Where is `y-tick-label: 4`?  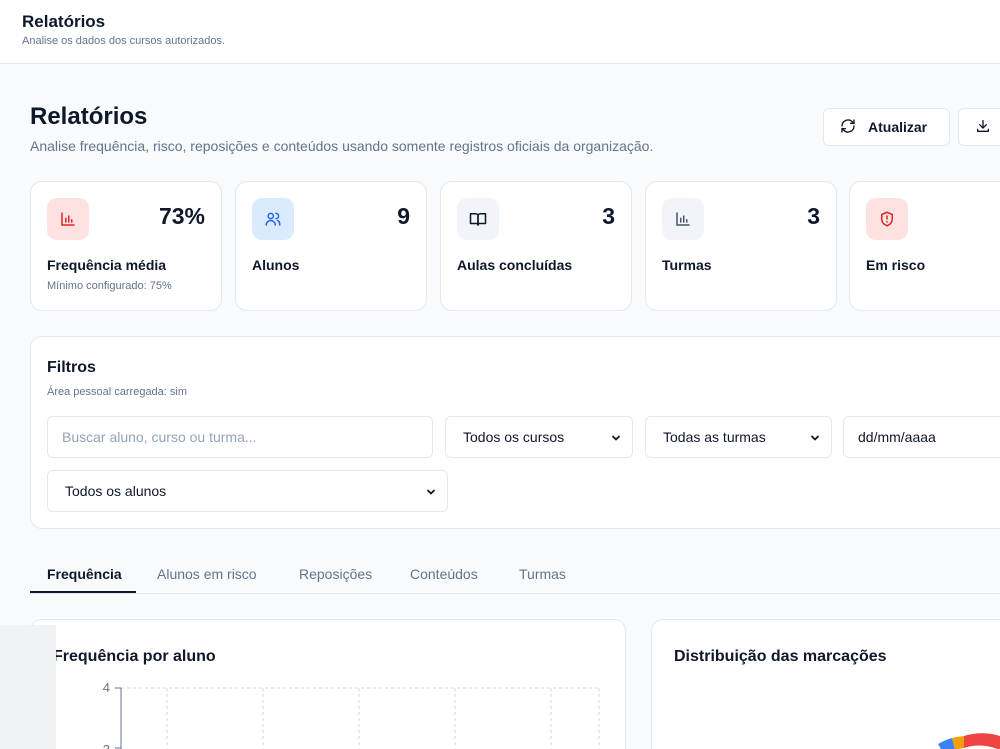 y-tick-label: 4 is located at coordinates (106, 687).